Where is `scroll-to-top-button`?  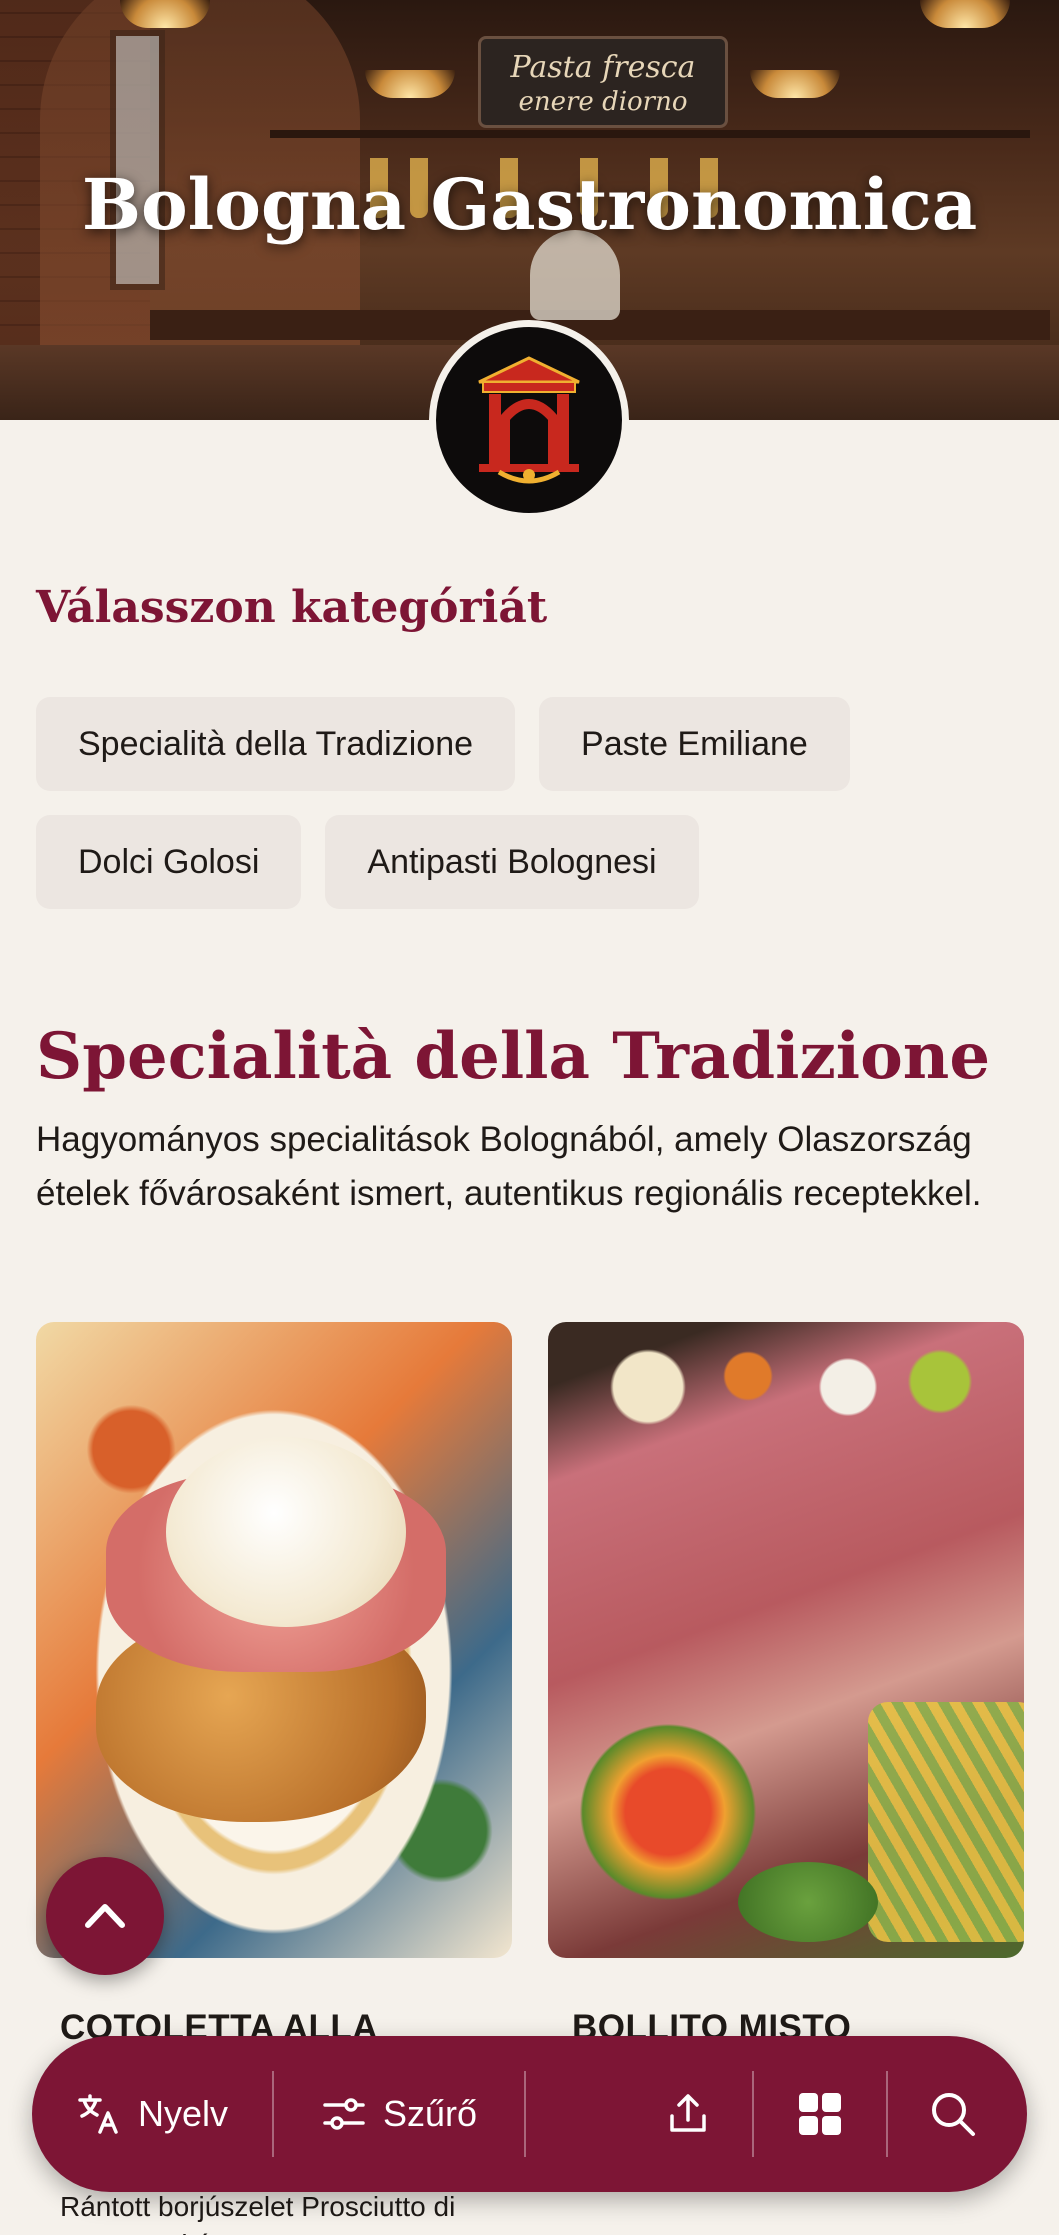
scroll-to-top-button is located at coordinates (105, 1916).